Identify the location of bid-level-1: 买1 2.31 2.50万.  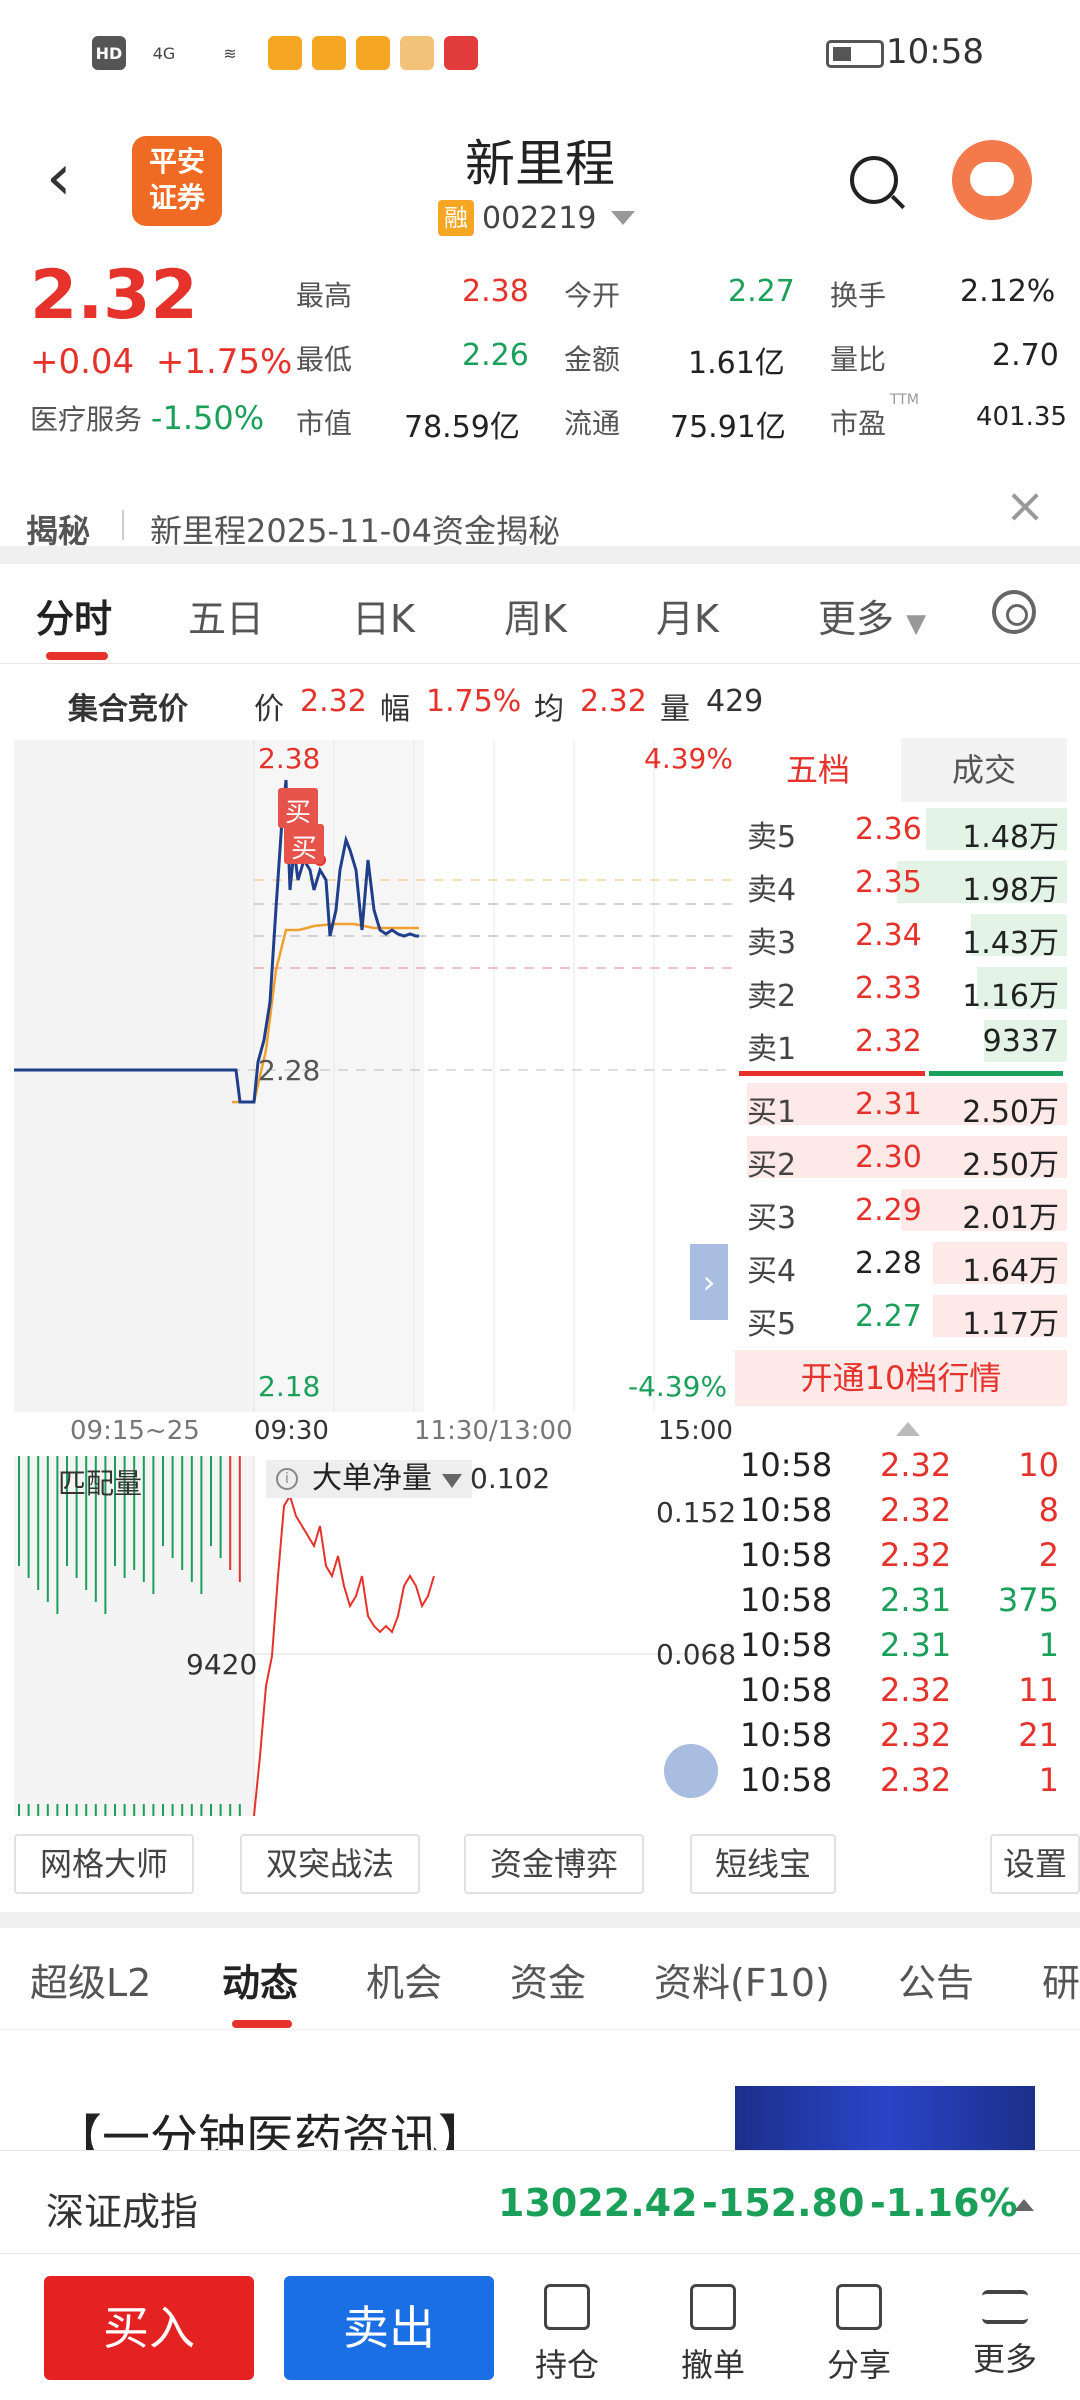
(901, 1103).